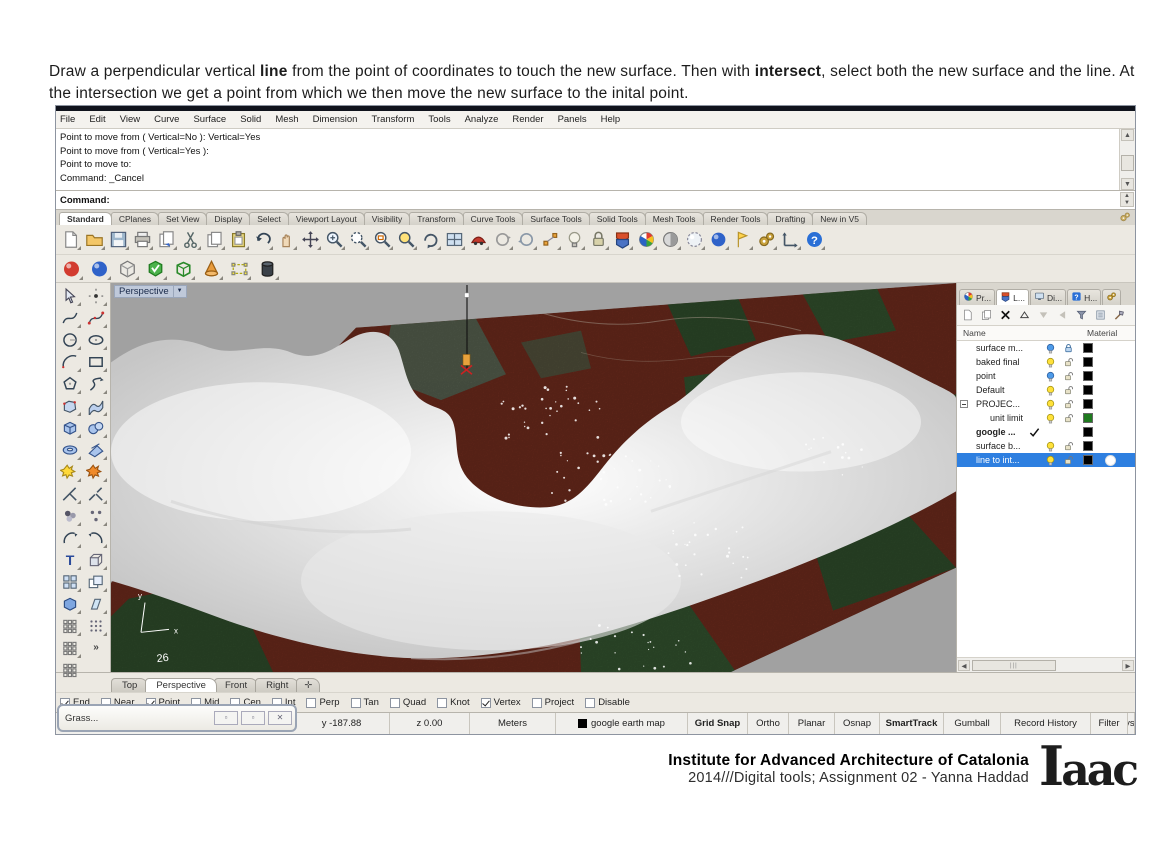 This screenshot has height=844, width=1170. Describe the element at coordinates (964, 404) in the screenshot. I see `expander-icon` at that location.